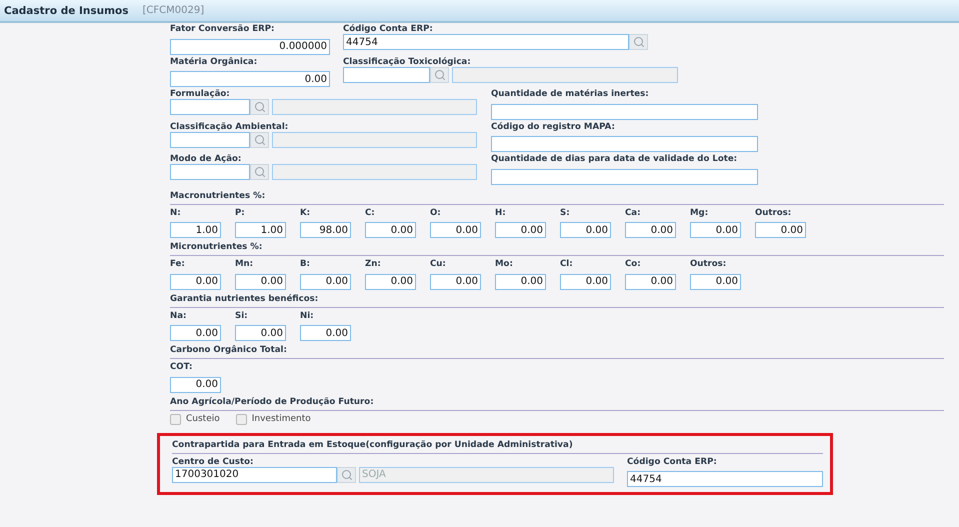 Image resolution: width=959 pixels, height=527 pixels. I want to click on field-label: Centro de Custo:, so click(213, 461).